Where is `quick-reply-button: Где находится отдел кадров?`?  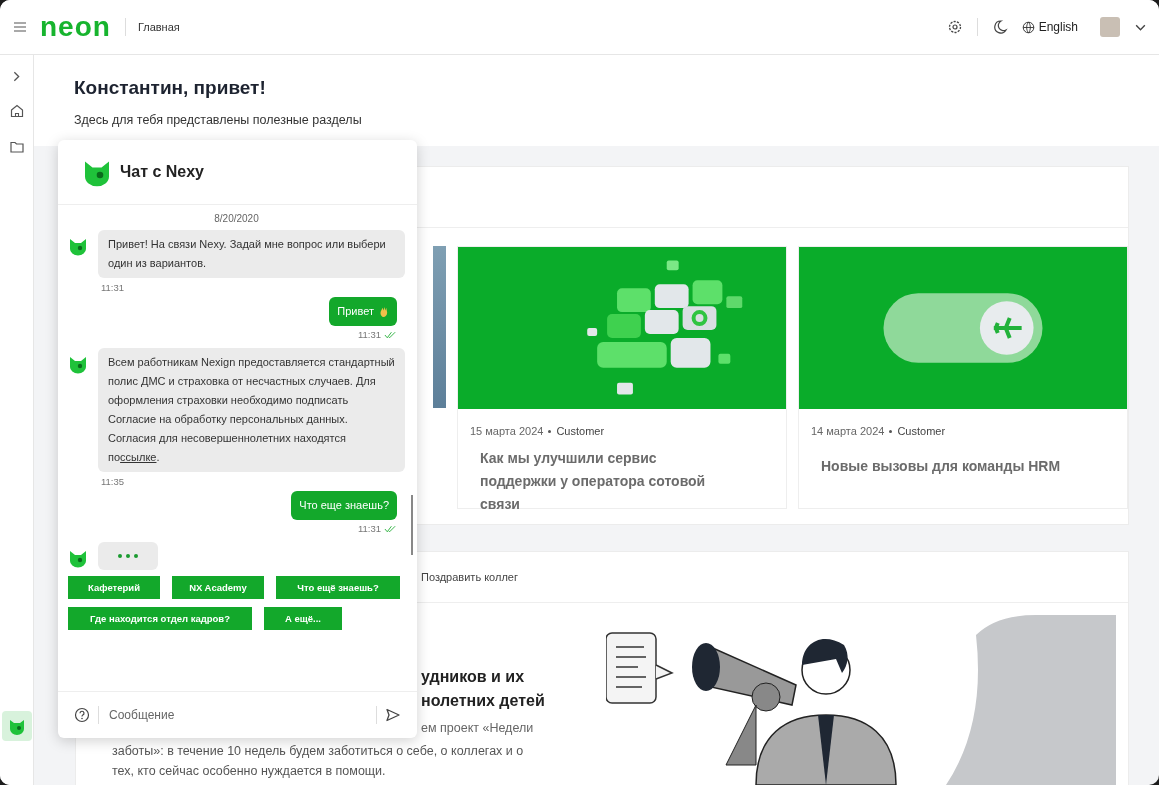
quick-reply-button: Где находится отдел кадров? is located at coordinates (160, 618).